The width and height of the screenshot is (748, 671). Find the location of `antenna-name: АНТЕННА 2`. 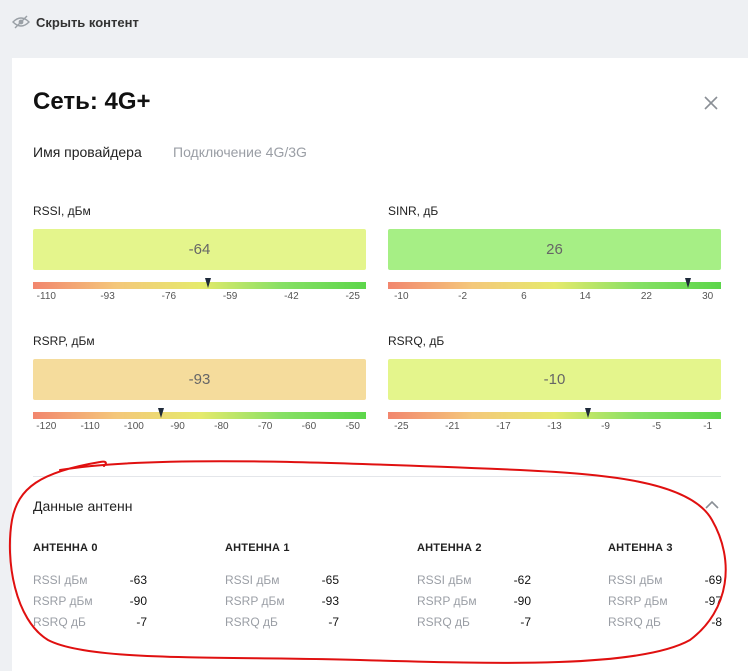

antenna-name: АНТЕННА 2 is located at coordinates (449, 548).